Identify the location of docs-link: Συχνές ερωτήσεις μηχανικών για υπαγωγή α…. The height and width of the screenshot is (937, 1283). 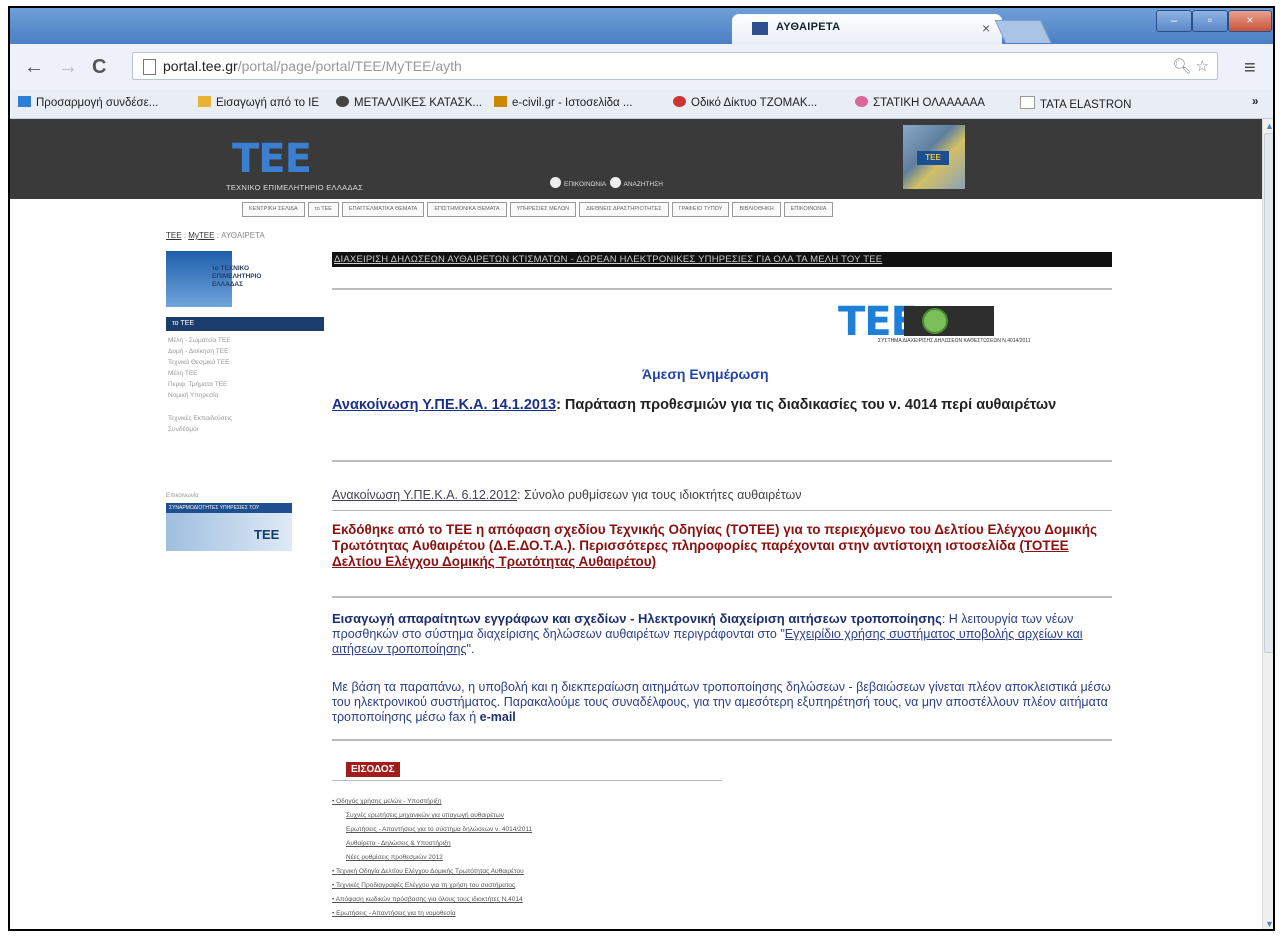
(432, 816).